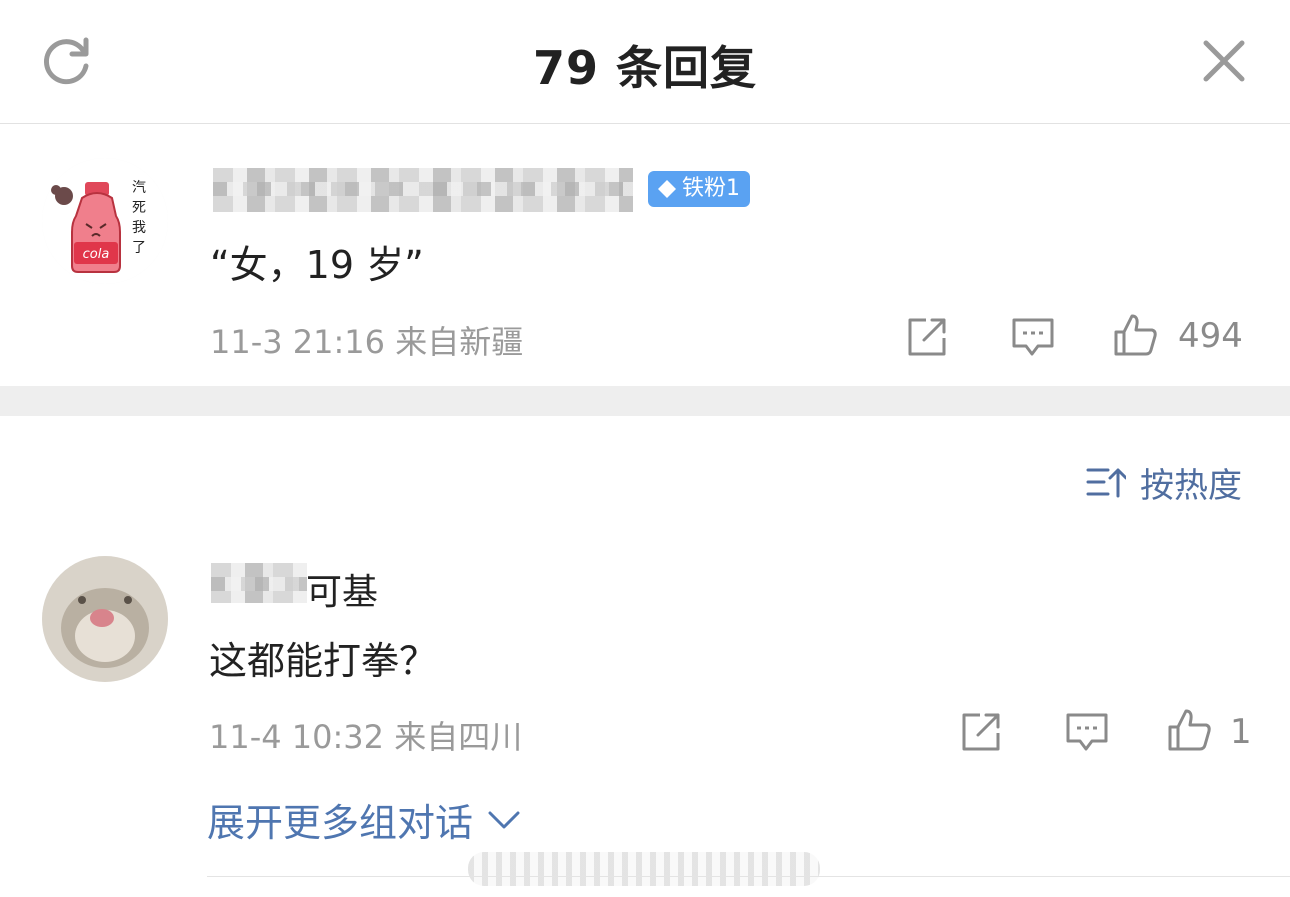 The image size is (1290, 897). Describe the element at coordinates (366, 737) in the screenshot. I see `reply-meta: 11-4 10:32 来自四川` at that location.